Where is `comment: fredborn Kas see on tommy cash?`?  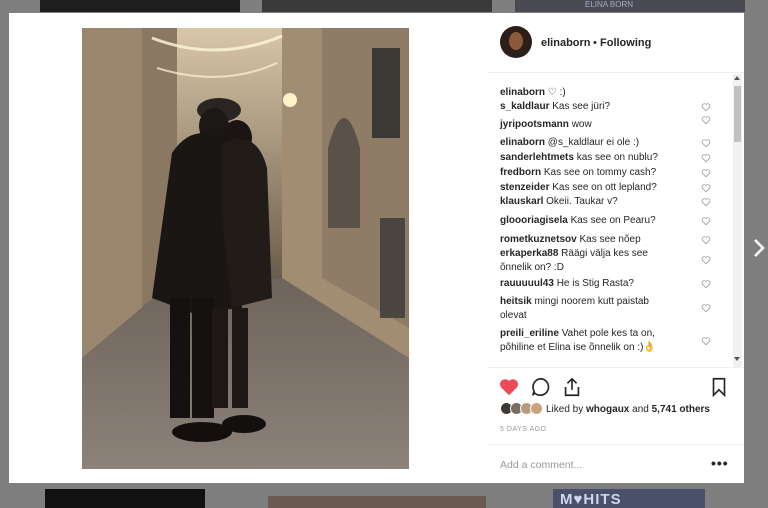 comment: fredborn Kas see on tommy cash? is located at coordinates (602, 173).